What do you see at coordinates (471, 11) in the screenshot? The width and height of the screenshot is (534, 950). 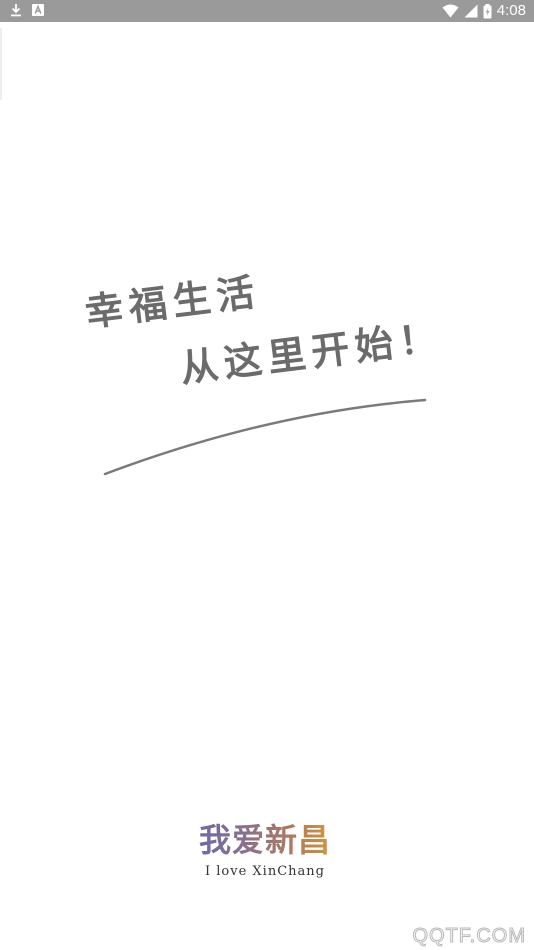 I see `signal-icon` at bounding box center [471, 11].